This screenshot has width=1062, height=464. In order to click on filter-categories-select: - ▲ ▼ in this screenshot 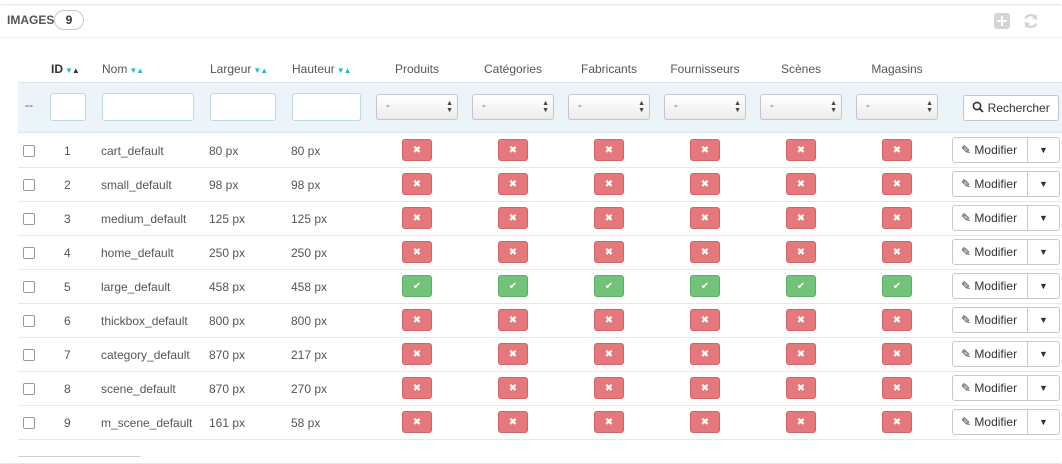, I will do `click(513, 107)`.